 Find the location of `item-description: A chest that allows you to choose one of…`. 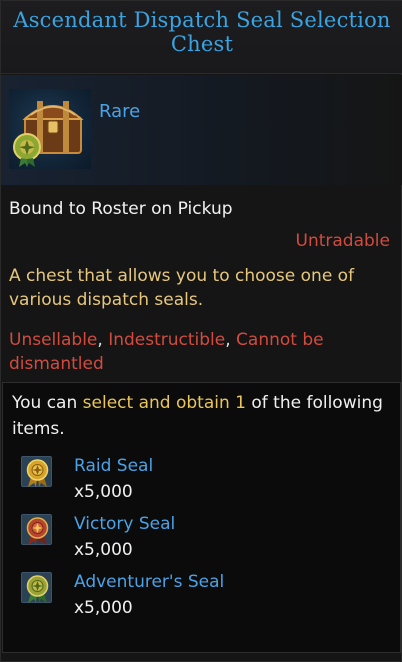

item-description: A chest that allows you to choose one of… is located at coordinates (182, 288).